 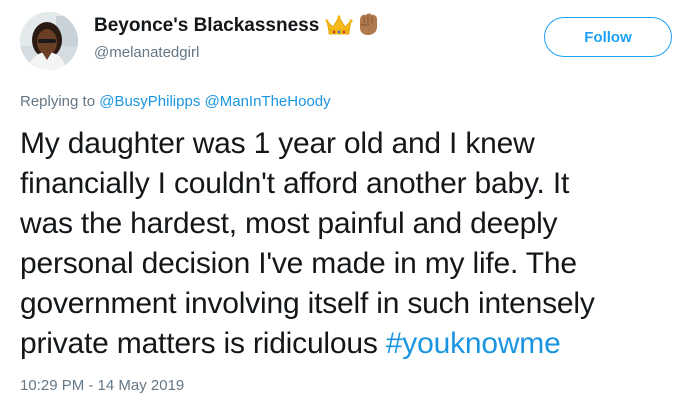 I want to click on tweet-text-last-line: private matters is ridiculous #youknowme, so click(x=356, y=344).